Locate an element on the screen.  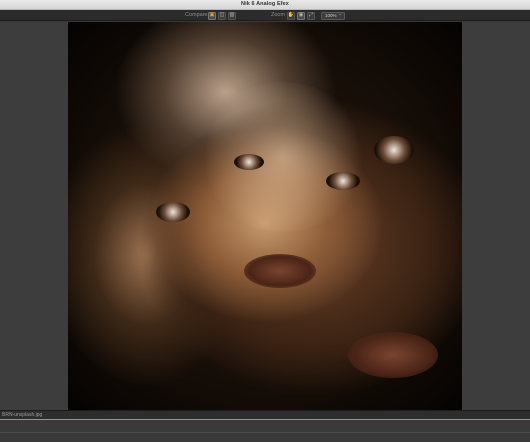
zoom-level-value: 100% is located at coordinates (331, 15).